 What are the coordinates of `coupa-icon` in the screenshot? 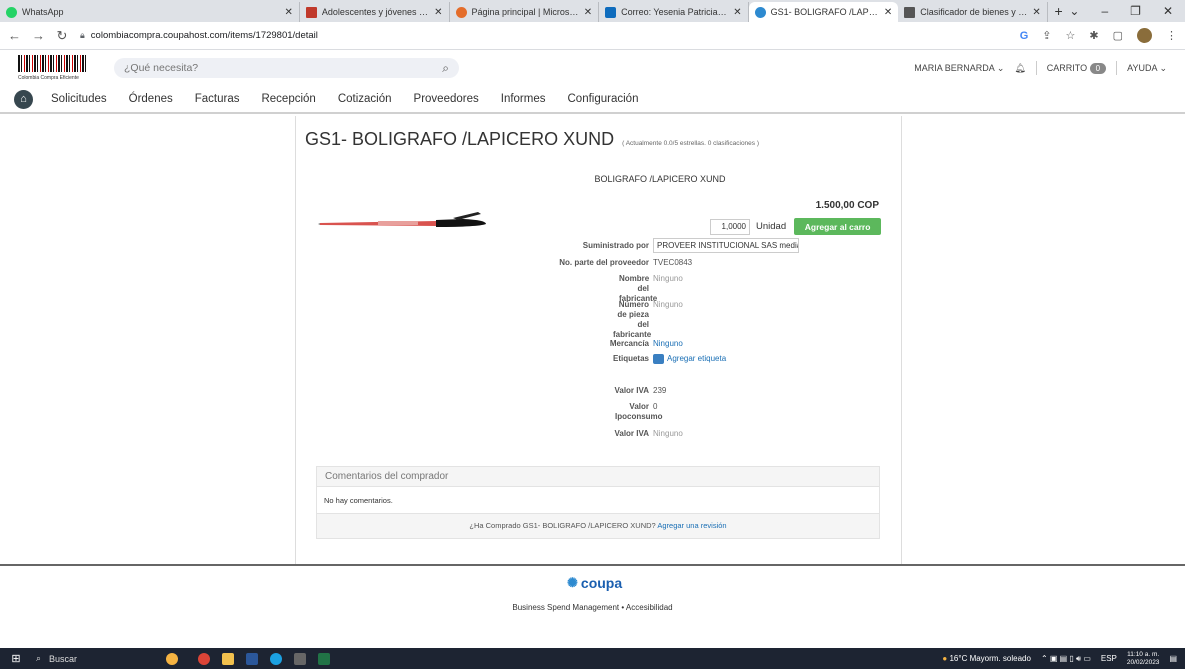 It's located at (760, 12).